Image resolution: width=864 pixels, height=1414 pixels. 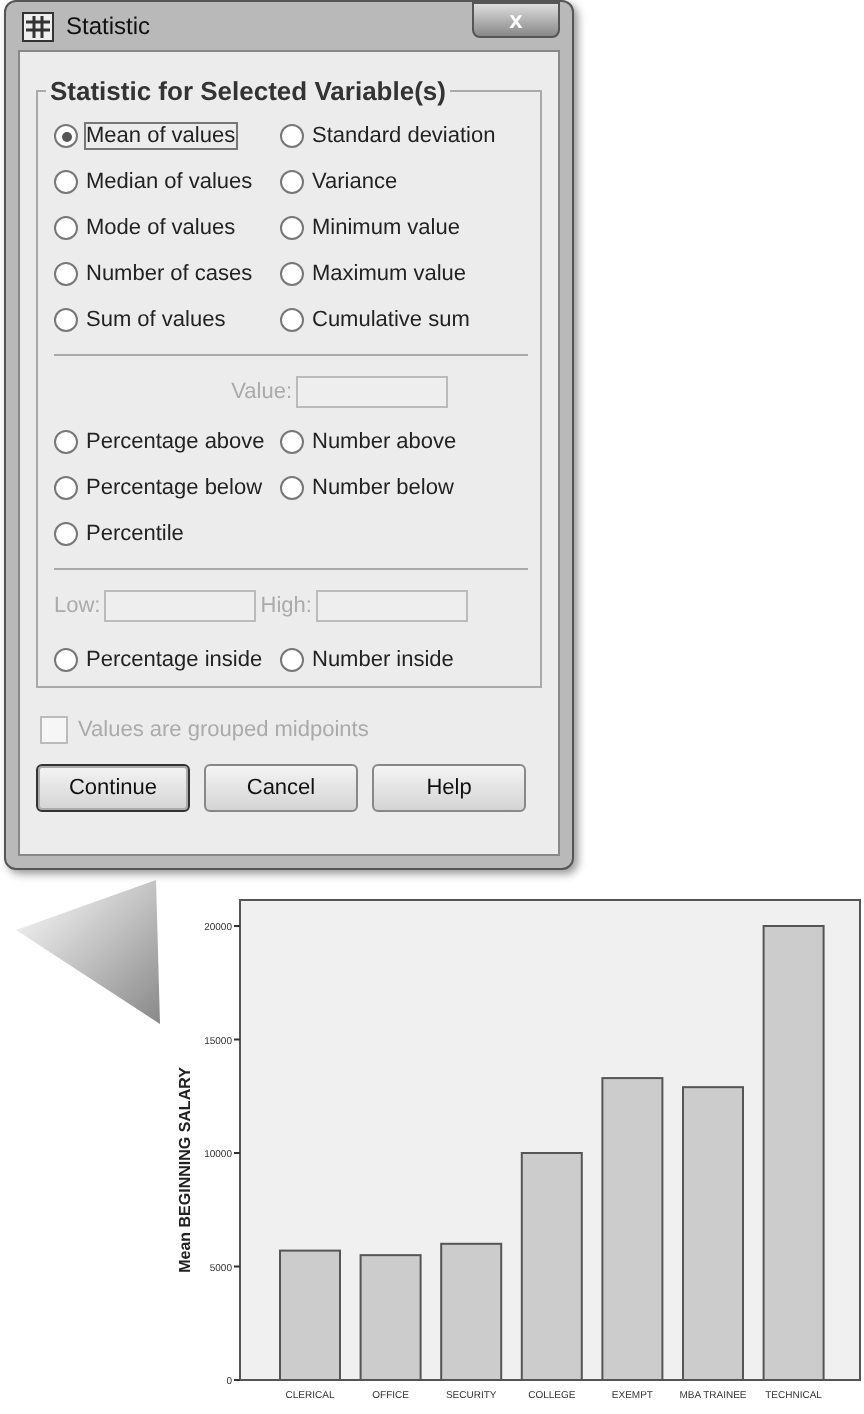 I want to click on radio-label: Number of cases, so click(x=169, y=274).